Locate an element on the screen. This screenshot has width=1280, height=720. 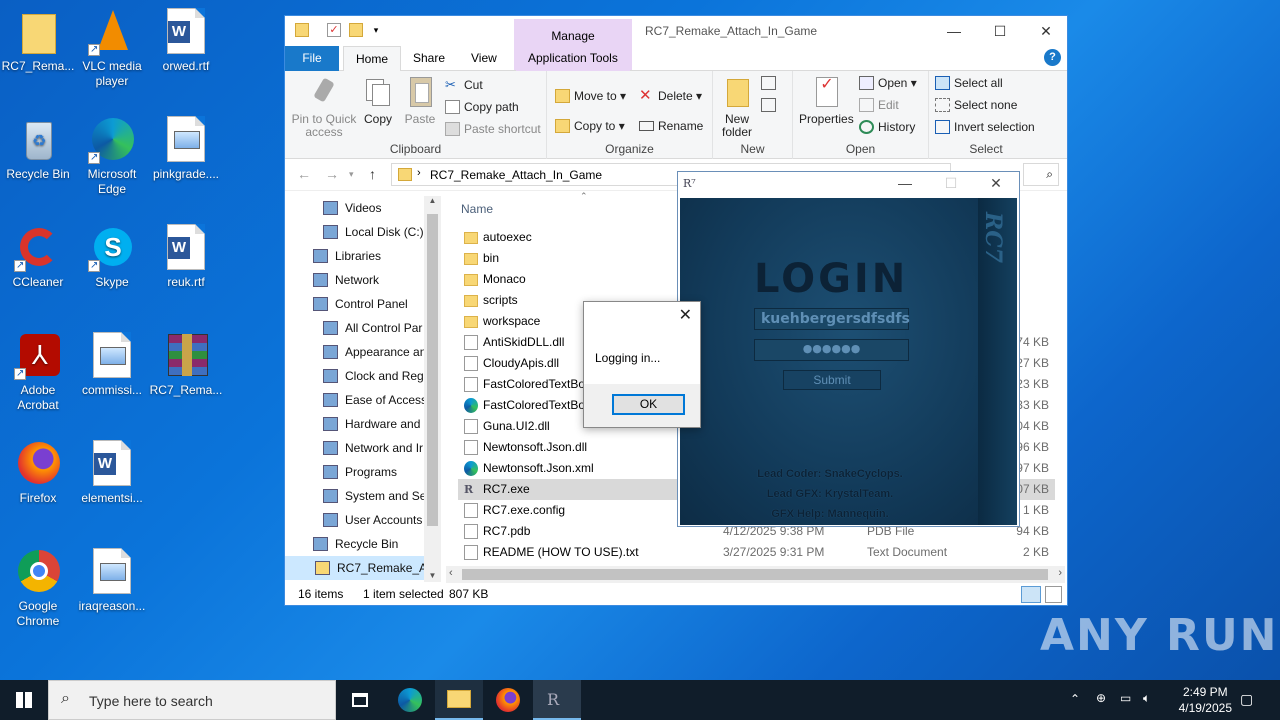
easy-access-button is located at coordinates (774, 105).